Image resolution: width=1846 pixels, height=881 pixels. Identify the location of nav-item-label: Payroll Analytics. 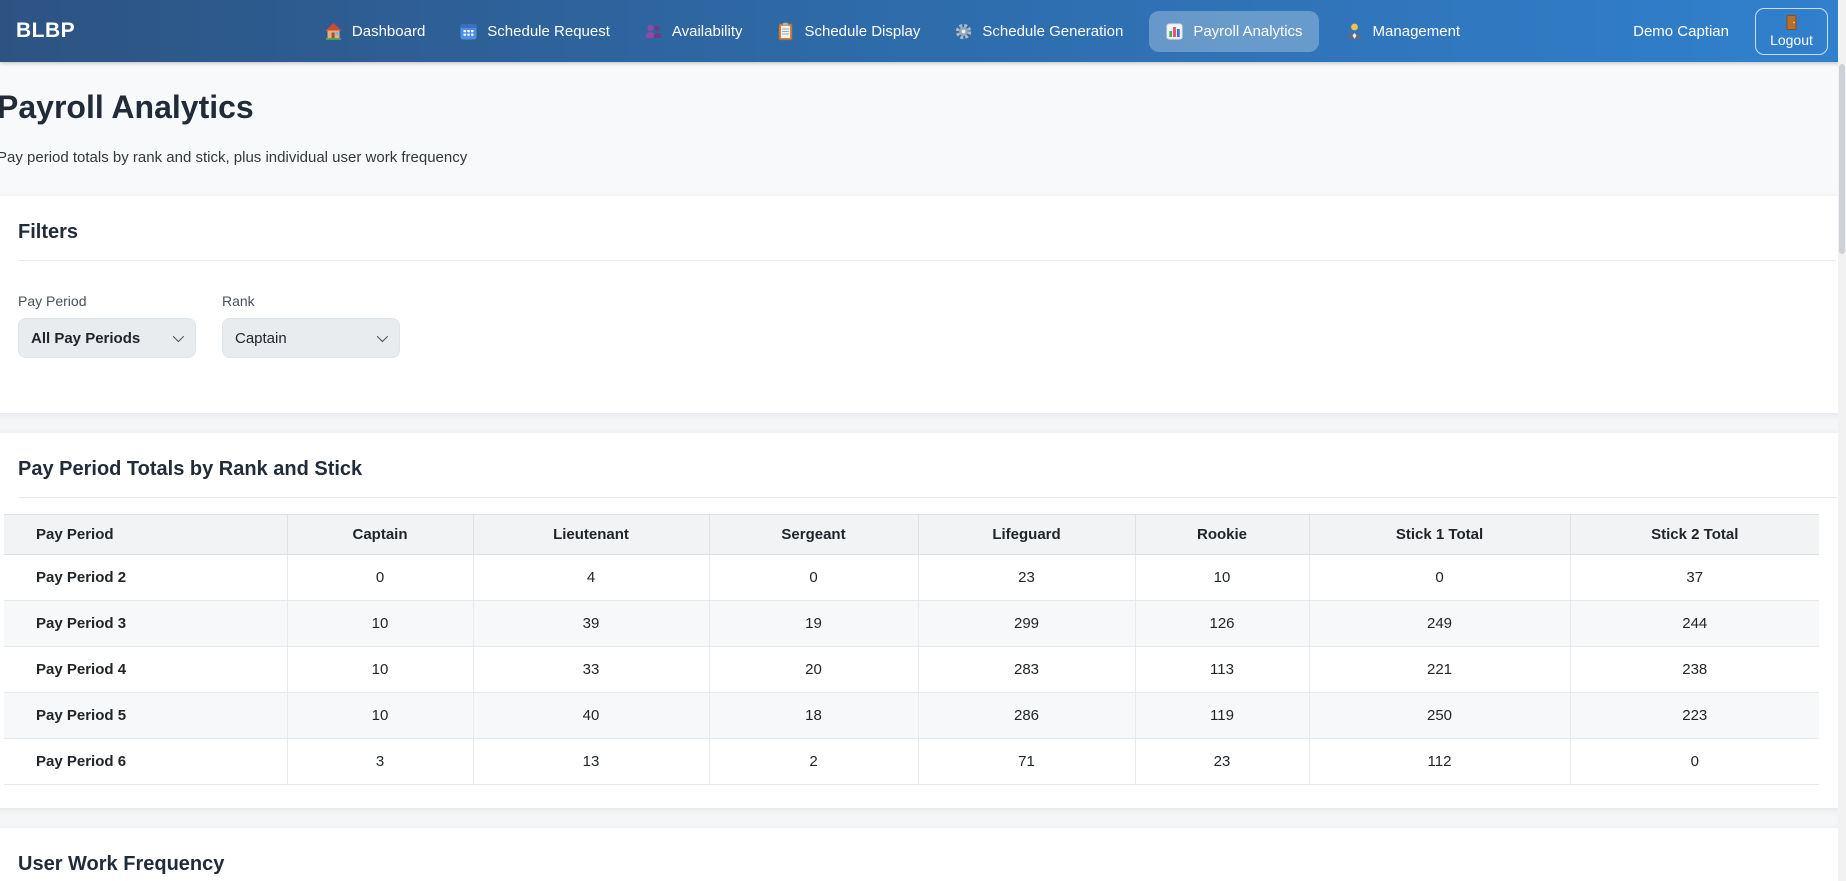
(1248, 31).